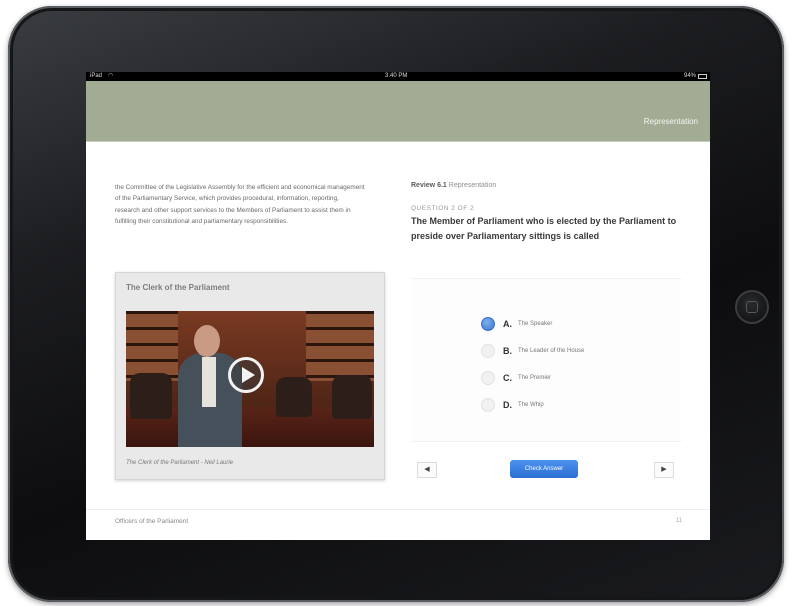 Image resolution: width=792 pixels, height=606 pixels. Describe the element at coordinates (516, 378) in the screenshot. I see `answer-option-c: C. The Premier` at that location.